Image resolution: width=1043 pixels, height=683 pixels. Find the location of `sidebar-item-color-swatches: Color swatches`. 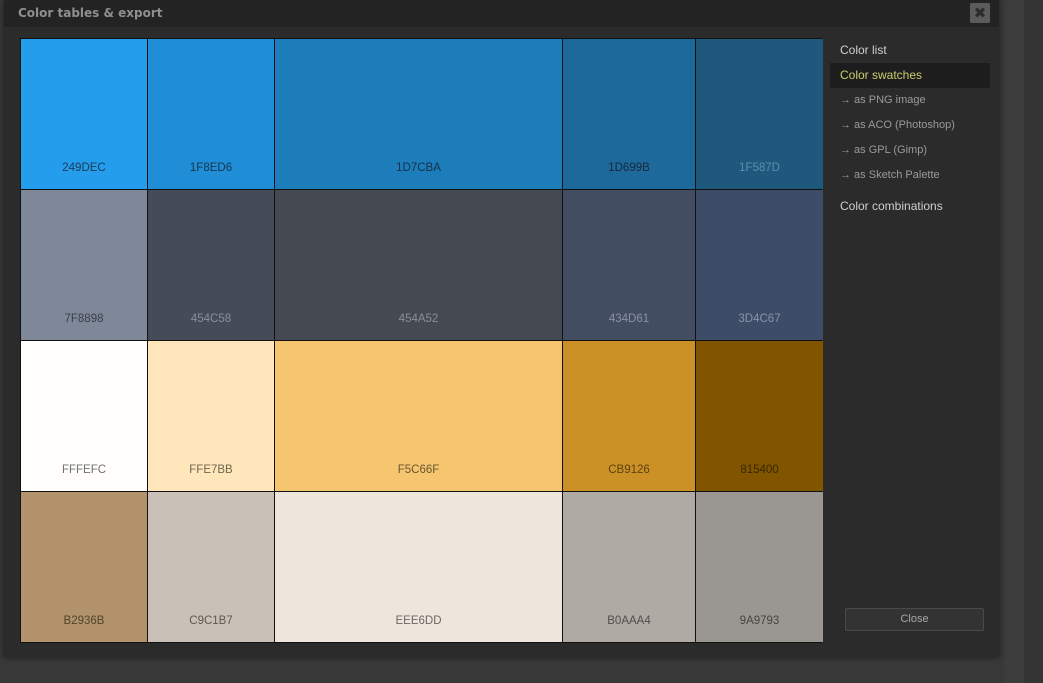

sidebar-item-color-swatches: Color swatches is located at coordinates (910, 75).